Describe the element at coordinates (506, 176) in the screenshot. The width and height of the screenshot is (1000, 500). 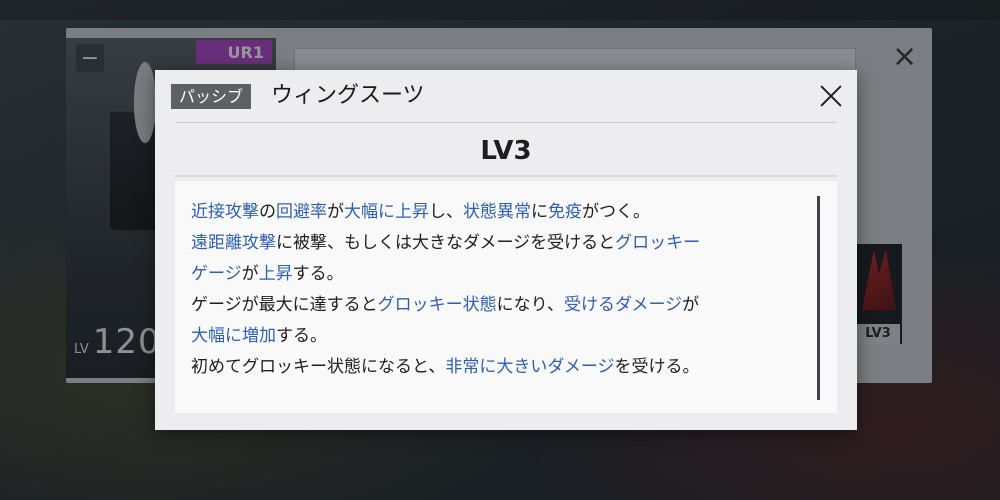
I see `level-divider` at that location.